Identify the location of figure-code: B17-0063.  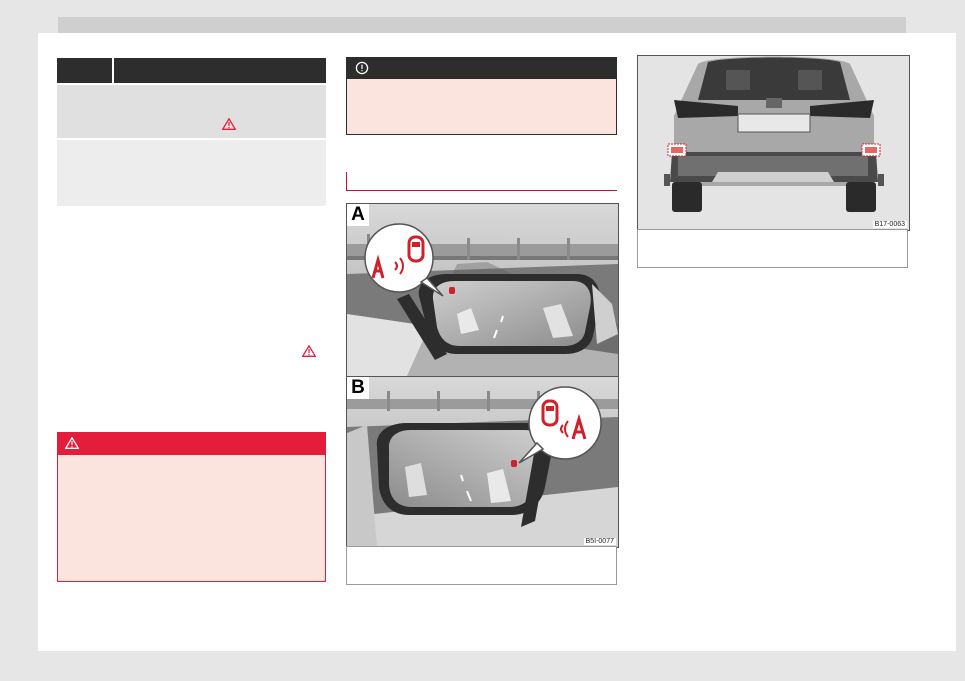
(889, 224).